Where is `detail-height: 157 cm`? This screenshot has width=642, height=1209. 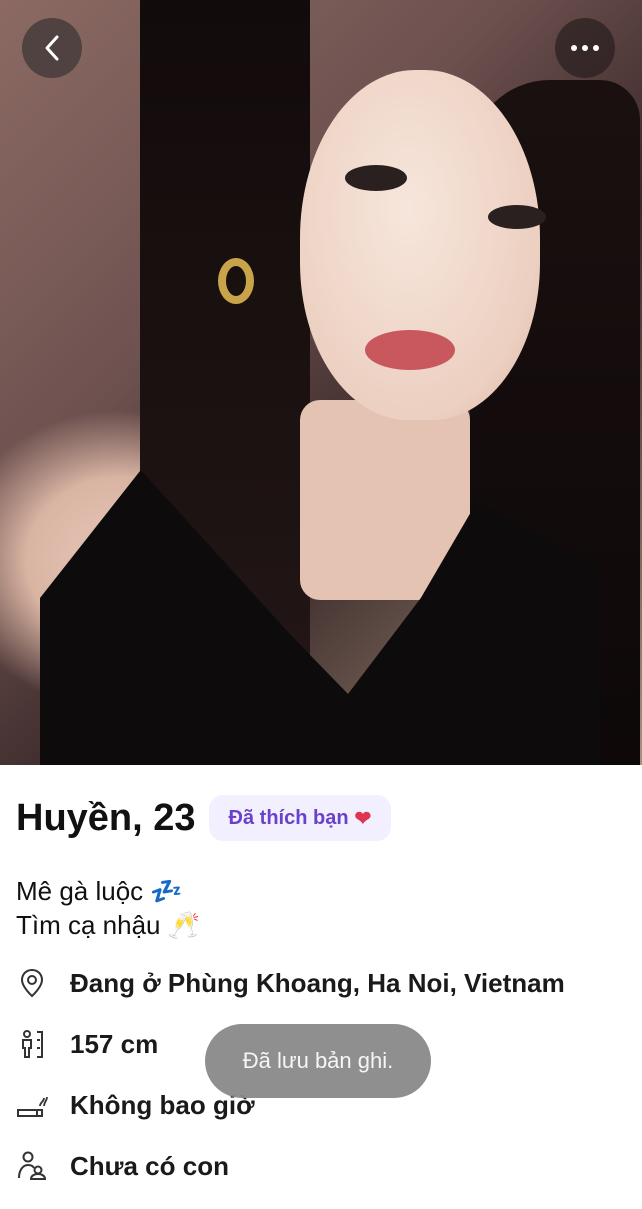 detail-height: 157 cm is located at coordinates (87, 1044).